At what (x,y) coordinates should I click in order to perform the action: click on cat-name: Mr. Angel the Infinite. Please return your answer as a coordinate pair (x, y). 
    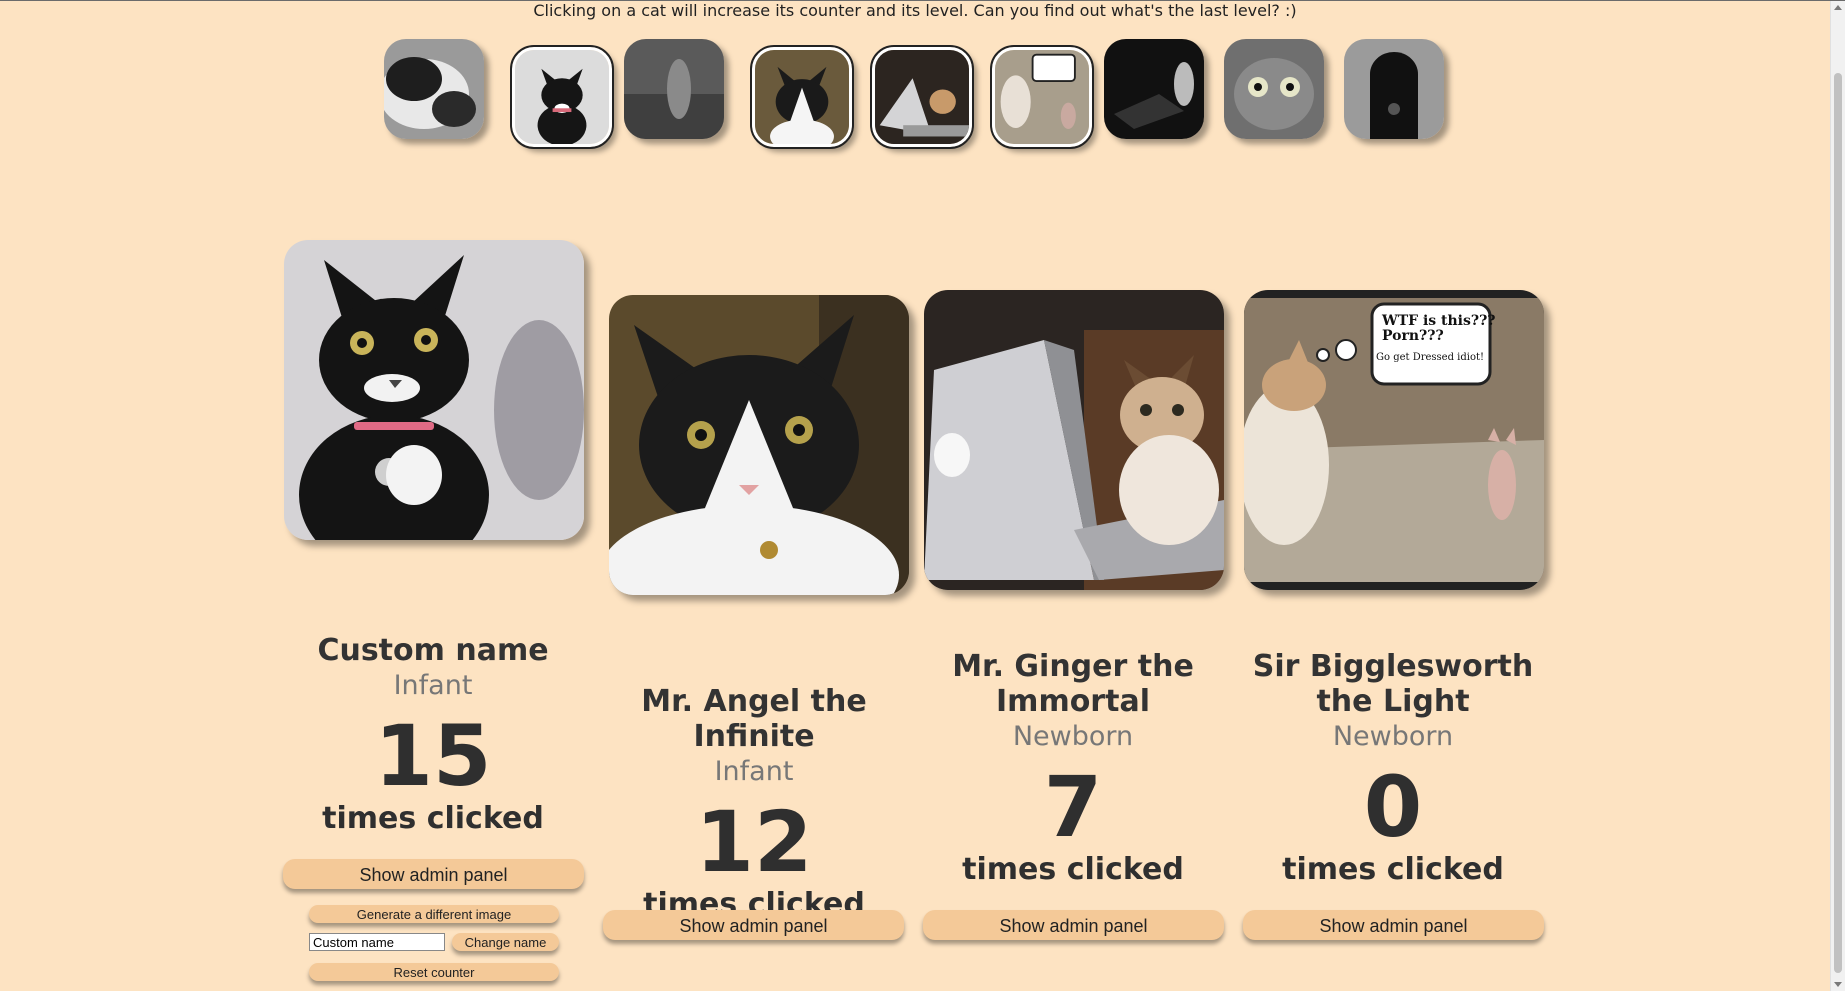
    Looking at the image, I should click on (754, 719).